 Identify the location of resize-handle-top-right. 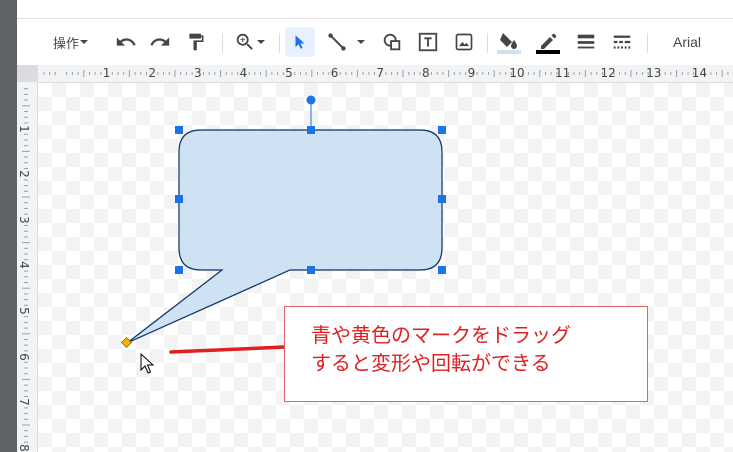
(442, 130).